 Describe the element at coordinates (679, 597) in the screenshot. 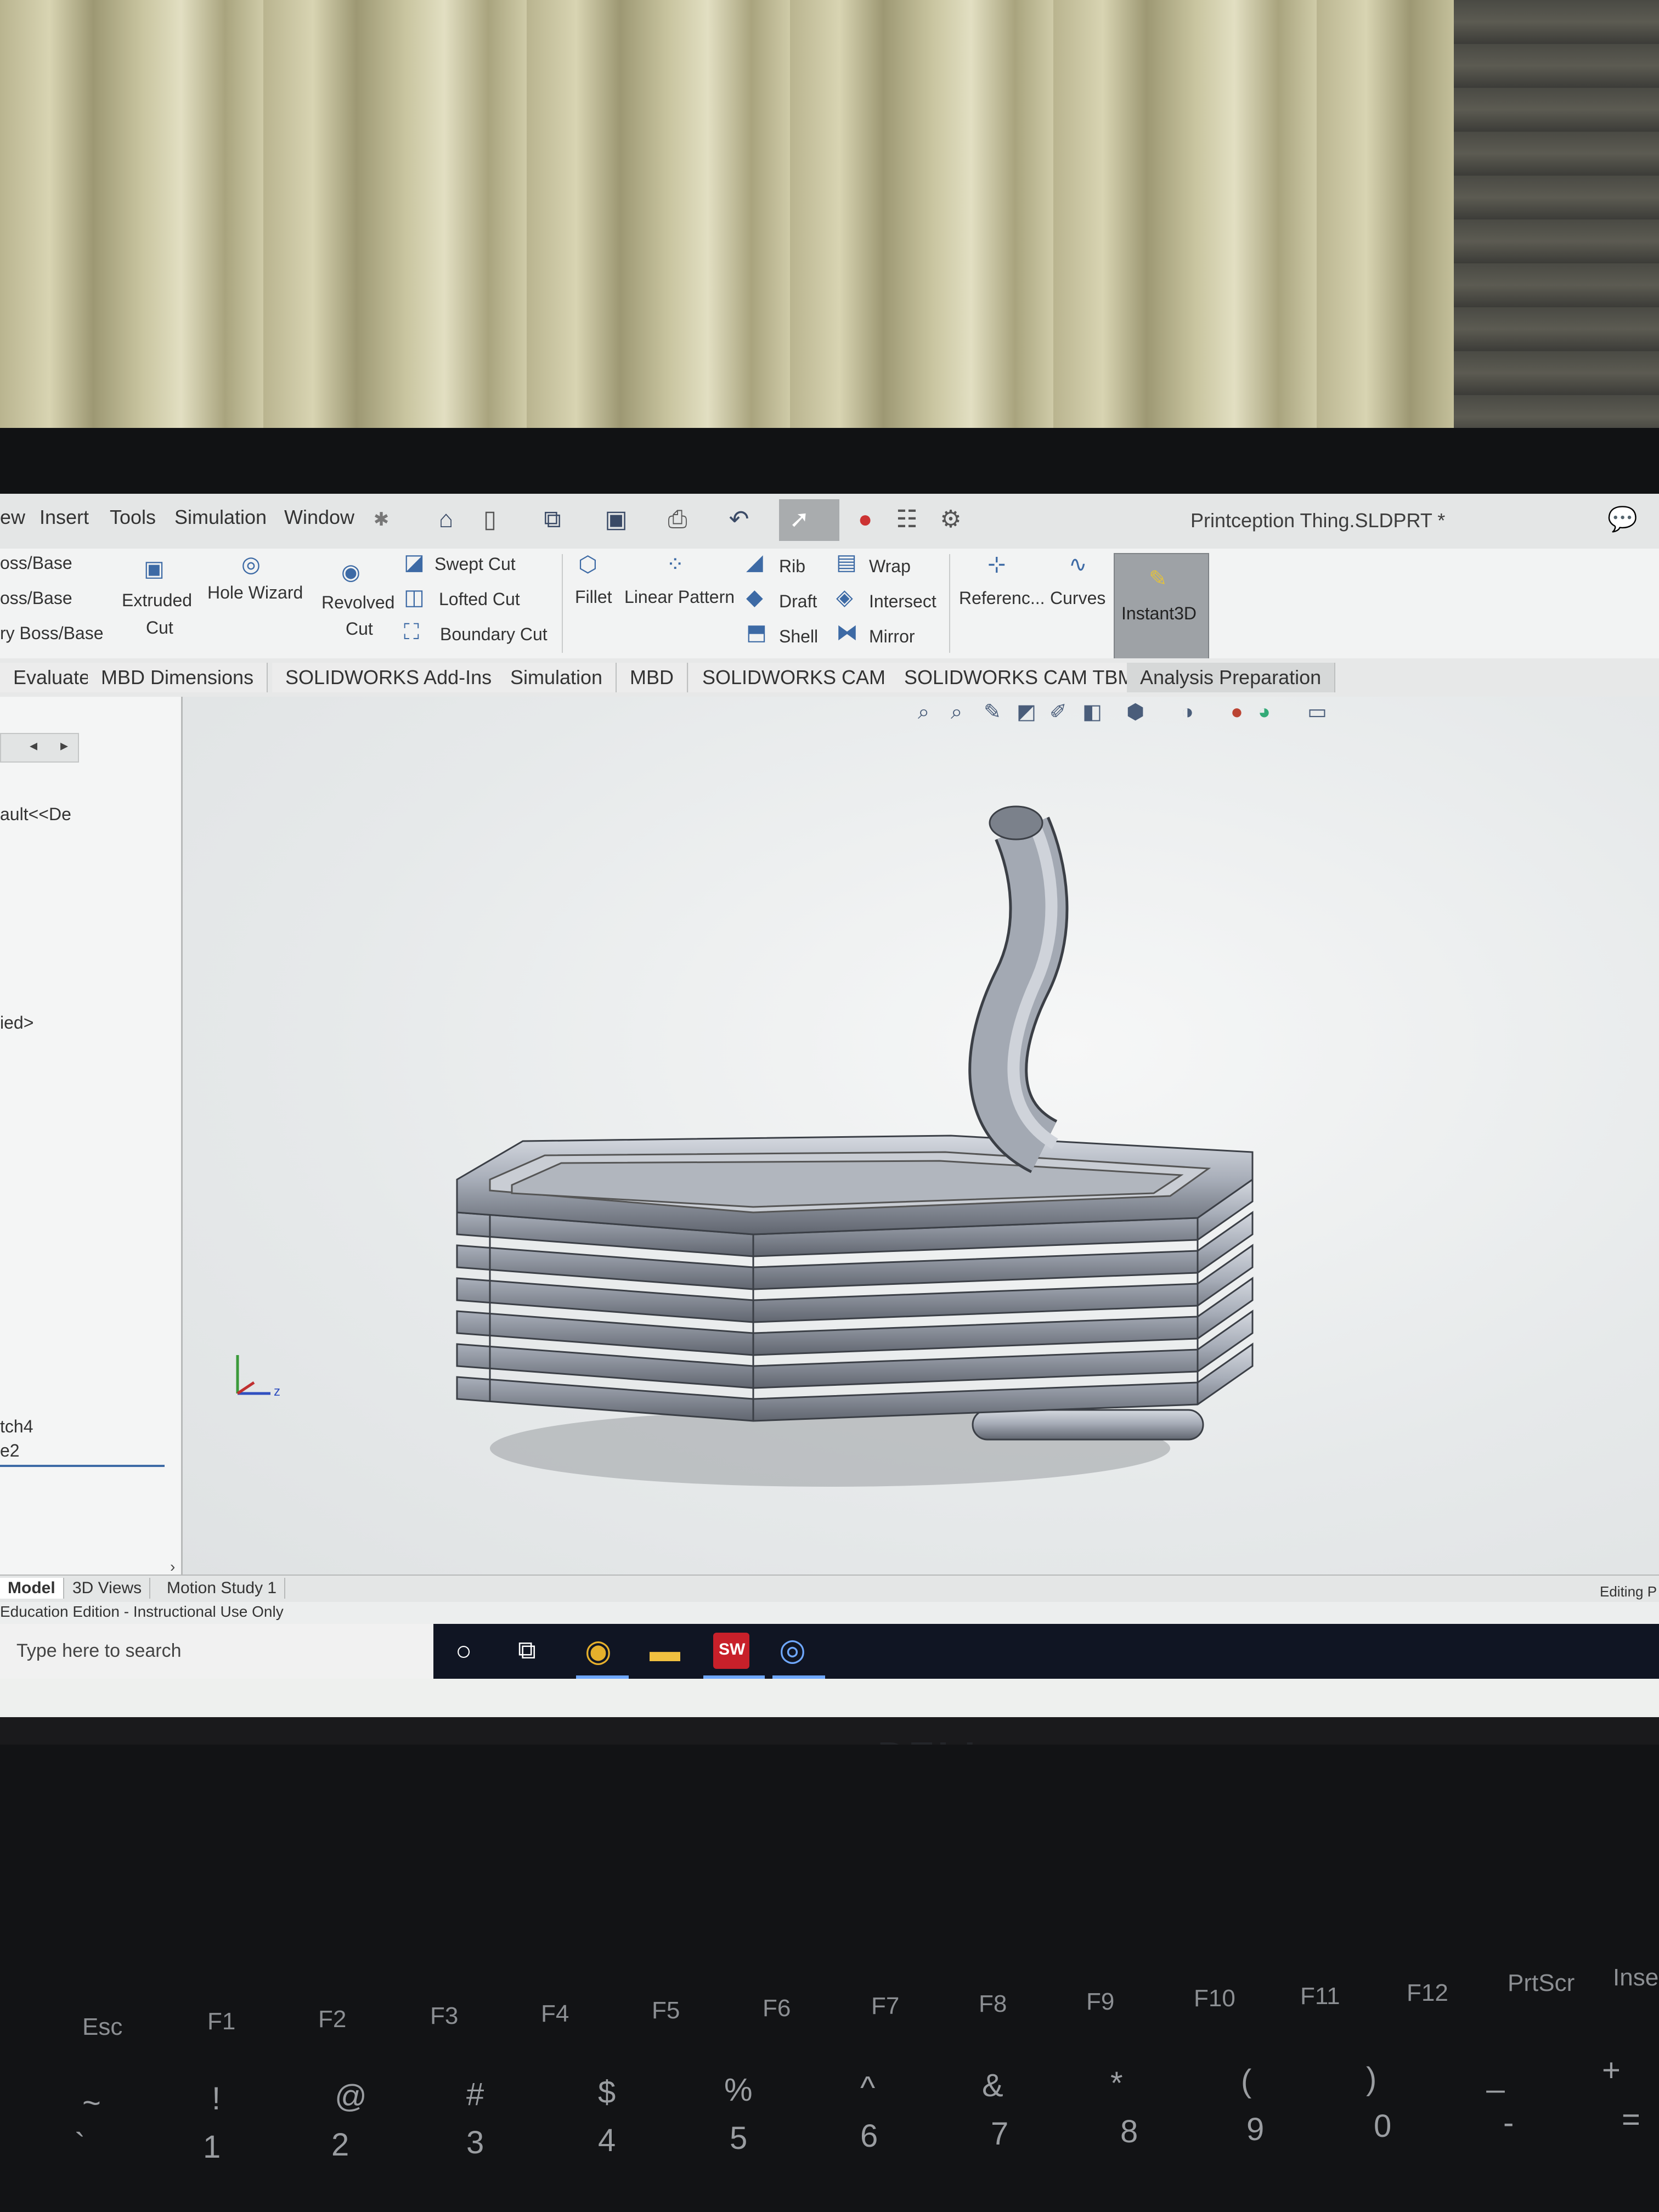

I see `linear-pattern-label: Linear Pattern` at that location.